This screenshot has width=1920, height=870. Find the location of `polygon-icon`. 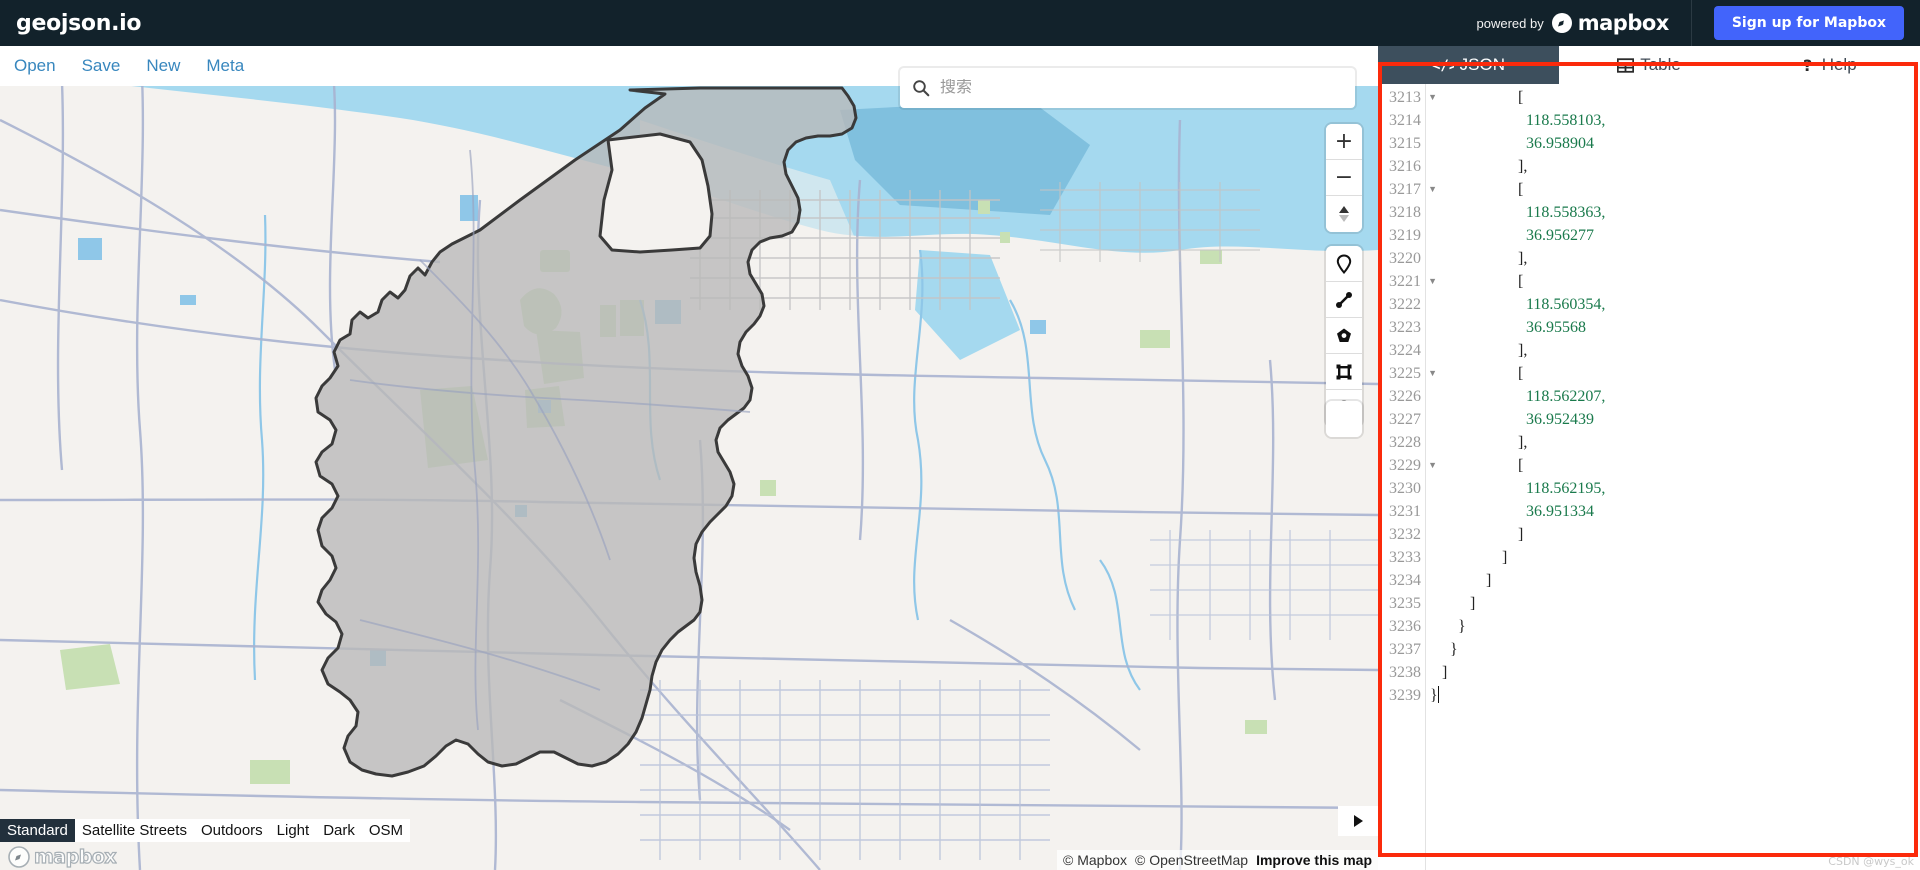

polygon-icon is located at coordinates (1344, 335).